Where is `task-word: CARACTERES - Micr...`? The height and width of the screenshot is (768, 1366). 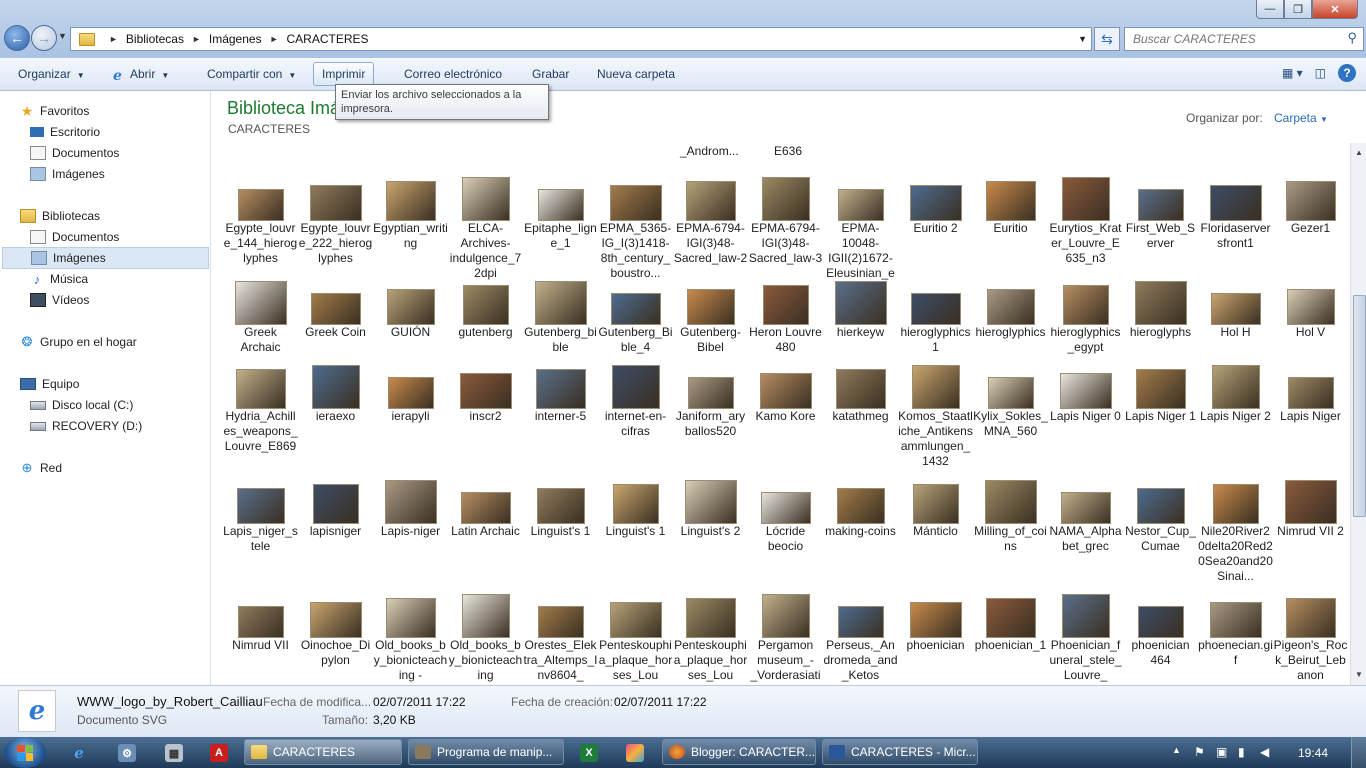
task-word: CARACTERES - Micr... is located at coordinates (900, 752).